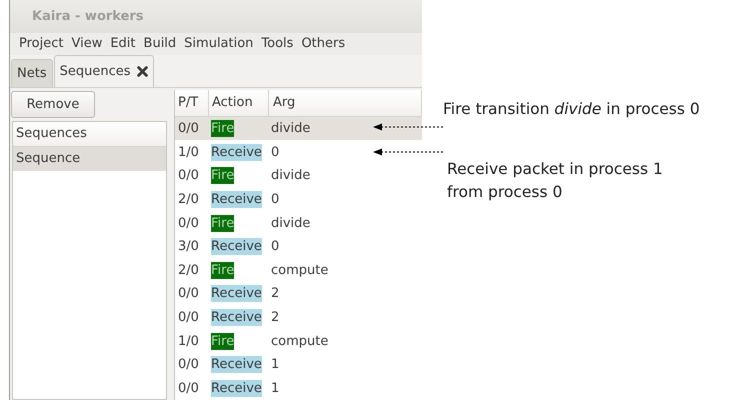 This screenshot has width=747, height=400. I want to click on window-title: Kaira - workers, so click(88, 16).